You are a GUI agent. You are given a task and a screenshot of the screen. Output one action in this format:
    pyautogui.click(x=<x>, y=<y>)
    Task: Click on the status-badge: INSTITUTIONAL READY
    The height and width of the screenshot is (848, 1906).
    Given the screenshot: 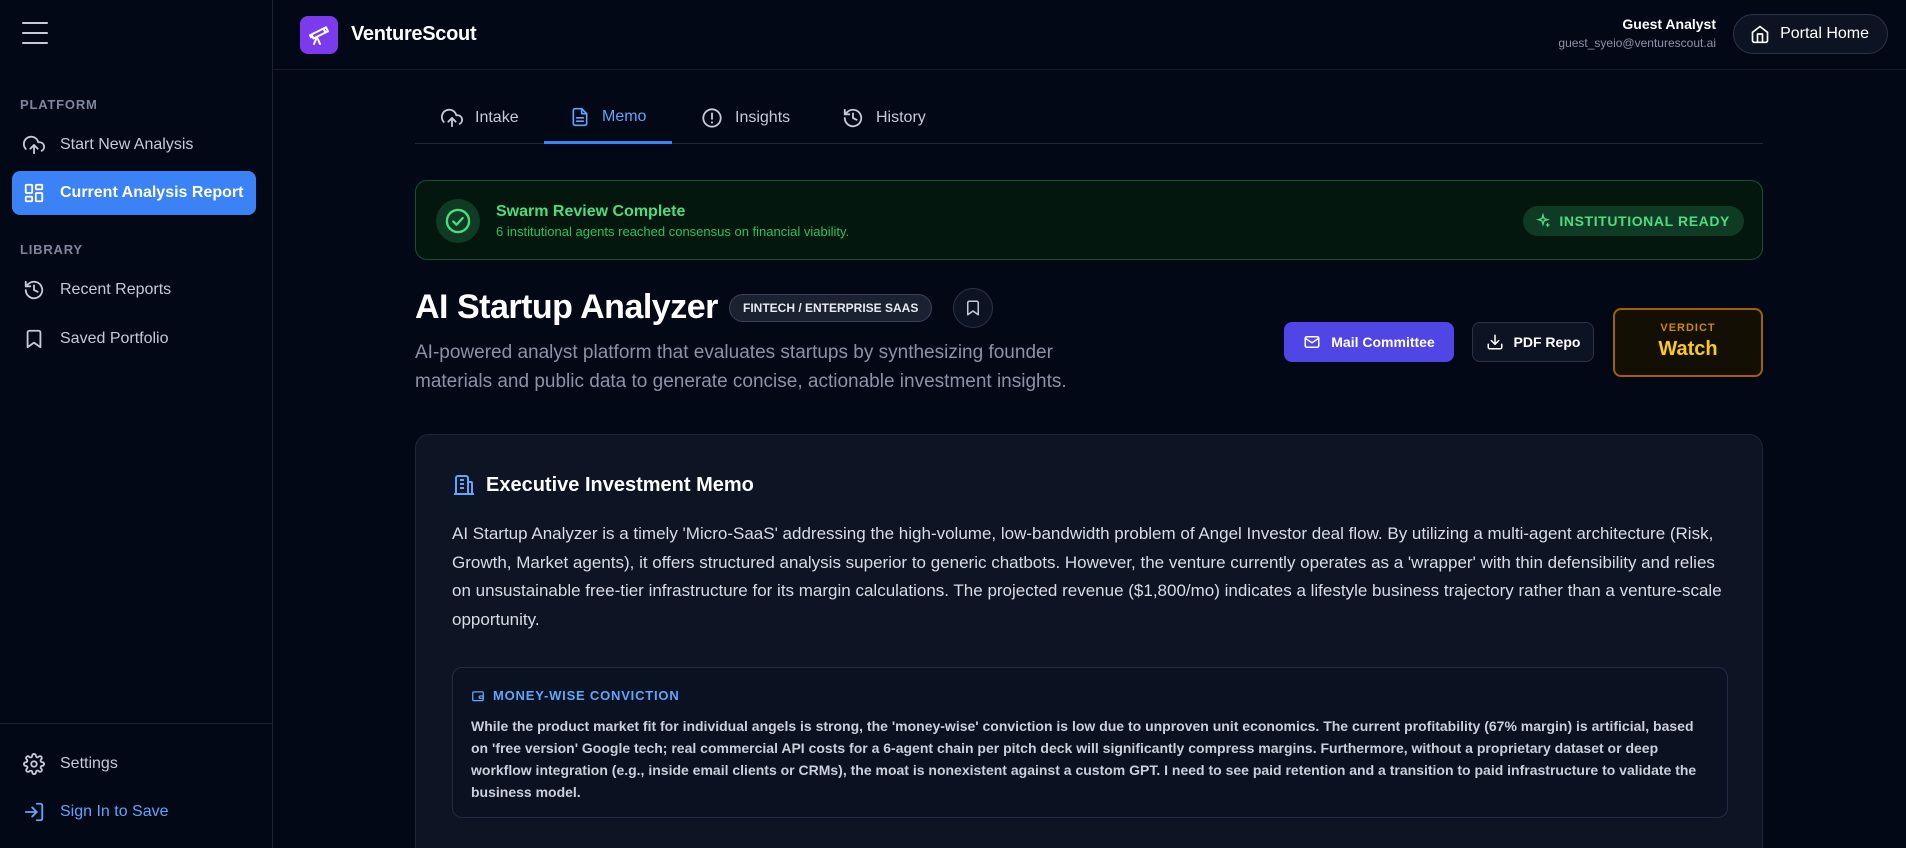 What is the action you would take?
    pyautogui.click(x=1633, y=221)
    